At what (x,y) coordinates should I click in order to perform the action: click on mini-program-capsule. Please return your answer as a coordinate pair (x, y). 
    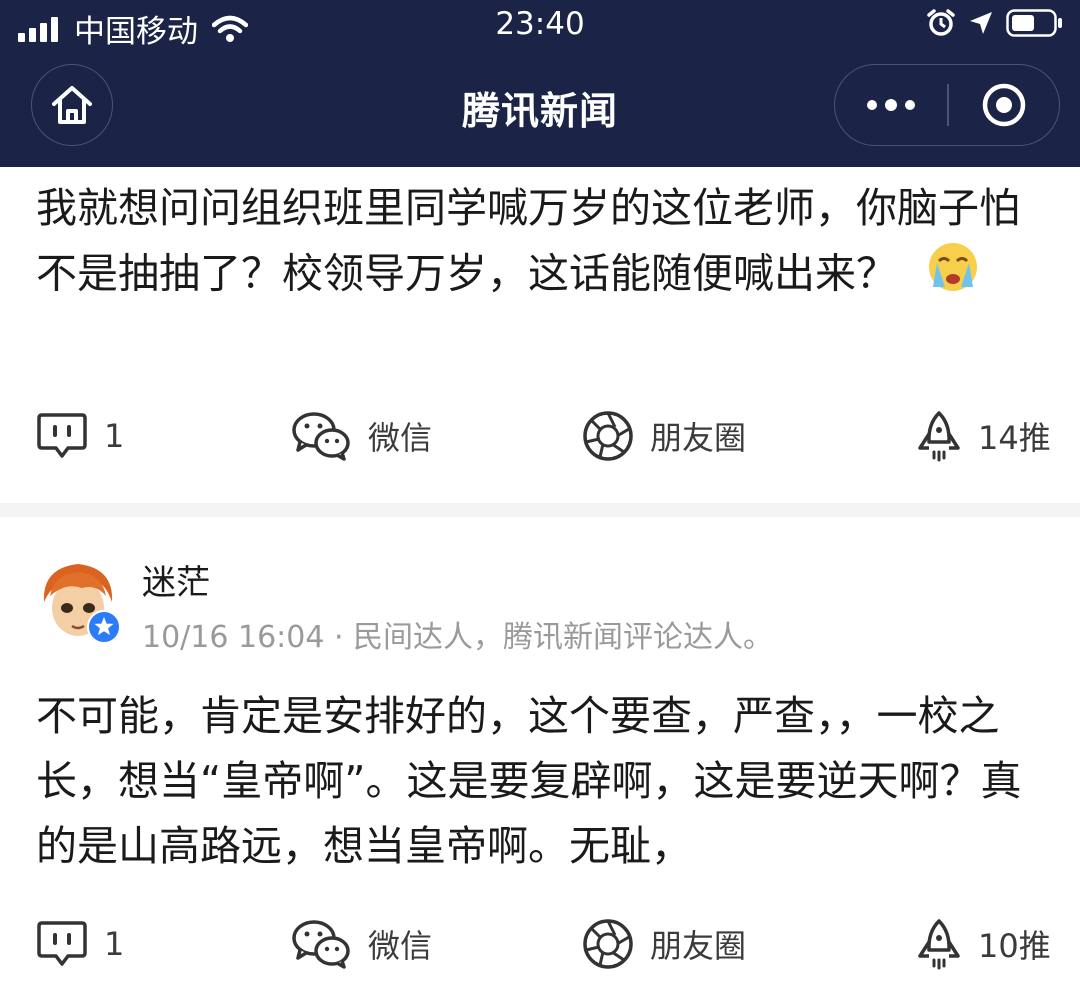
    Looking at the image, I should click on (947, 105).